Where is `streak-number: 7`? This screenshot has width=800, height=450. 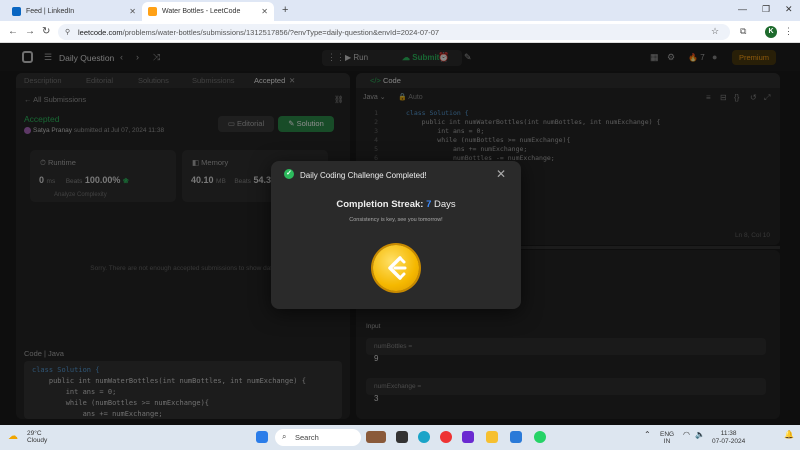 streak-number: 7 is located at coordinates (429, 204).